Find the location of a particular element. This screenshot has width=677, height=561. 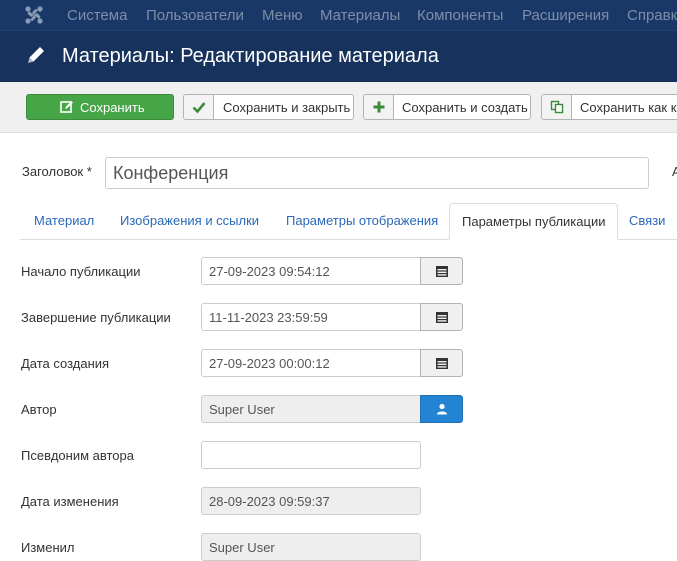

author-alias-label: Псевдоним автора is located at coordinates (77, 455).